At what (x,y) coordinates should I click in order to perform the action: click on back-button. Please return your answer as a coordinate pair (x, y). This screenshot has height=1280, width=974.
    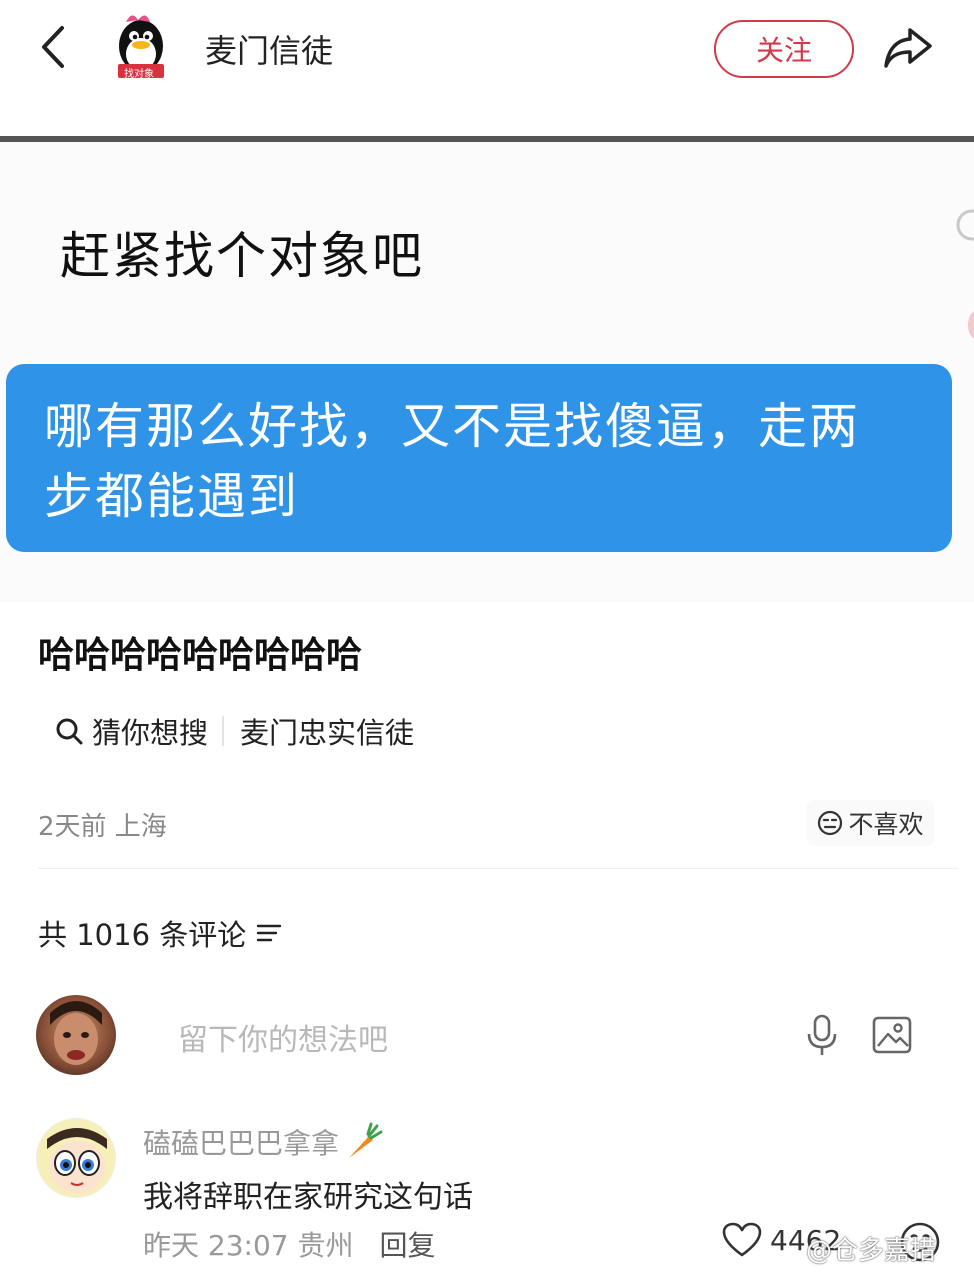
    Looking at the image, I should click on (55, 47).